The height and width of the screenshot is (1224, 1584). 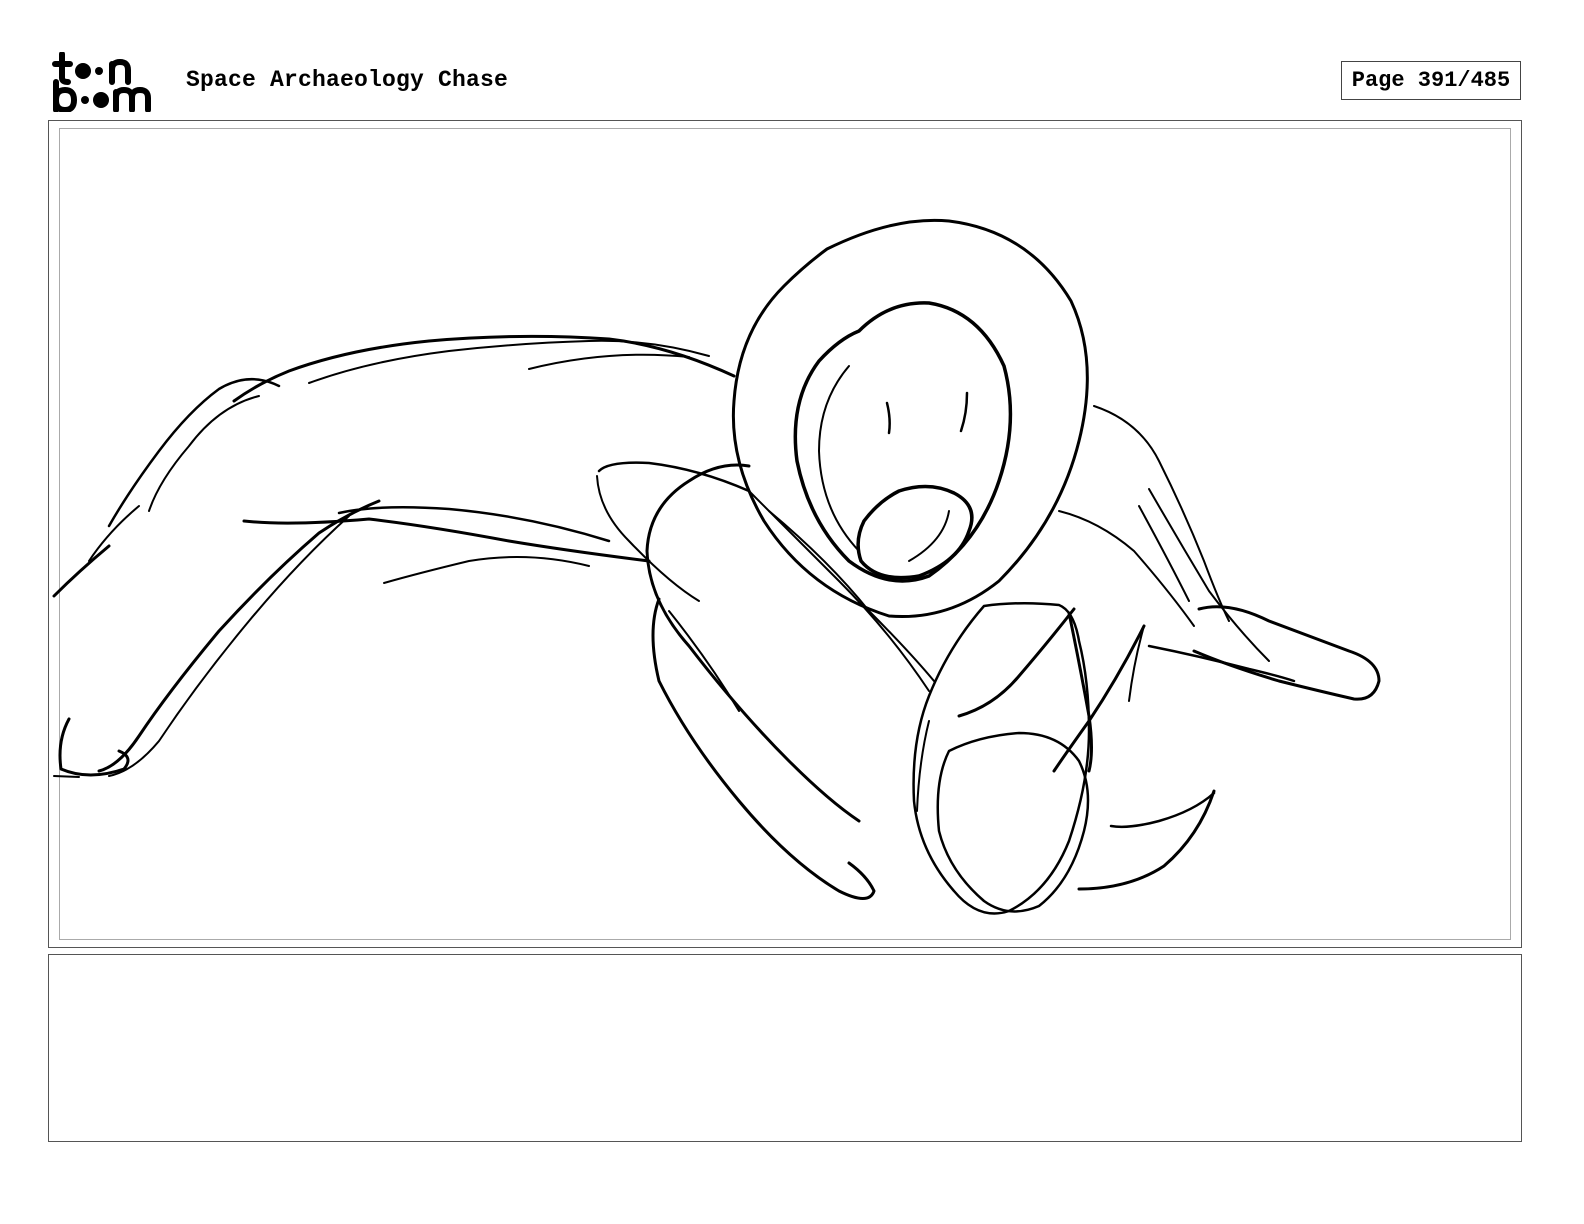 I want to click on page-counter: Page 391/485, so click(x=1431, y=80).